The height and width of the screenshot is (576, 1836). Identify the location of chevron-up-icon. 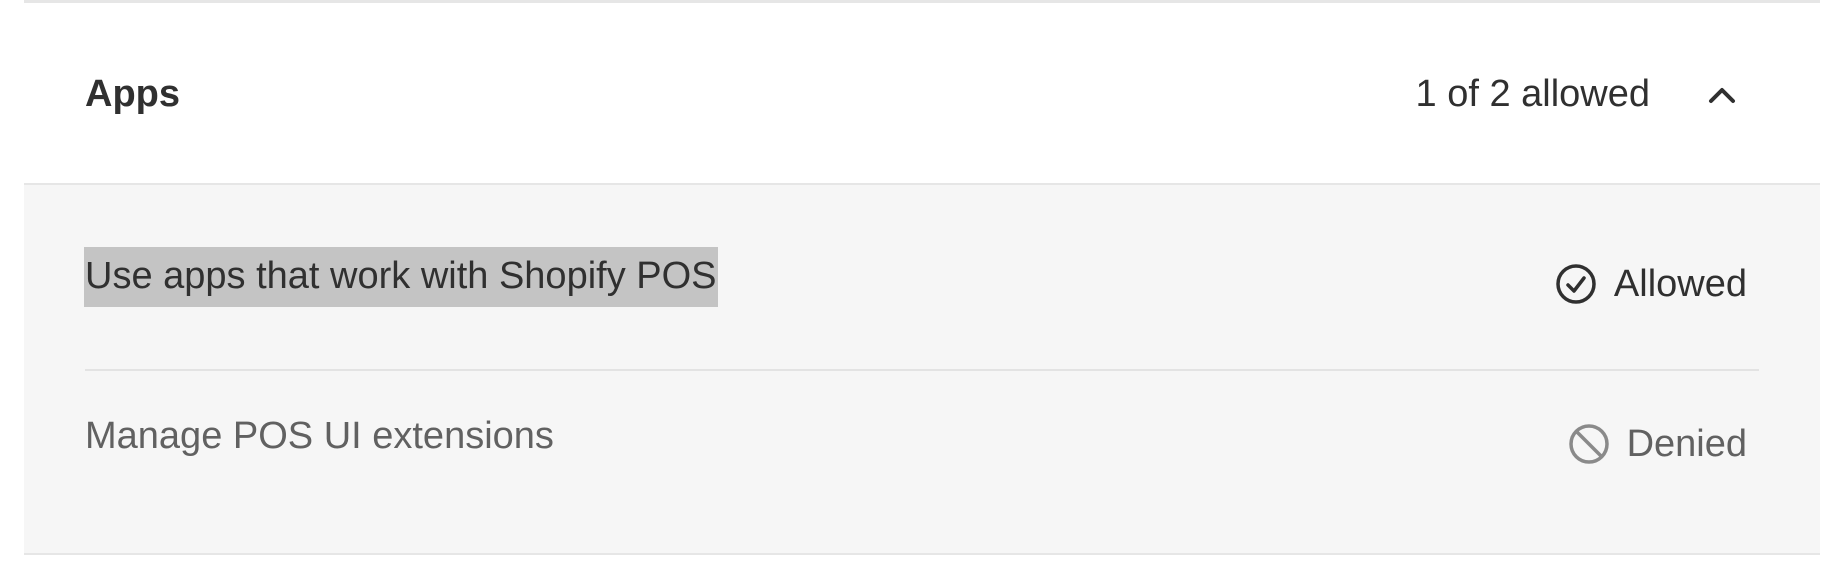
(1722, 95).